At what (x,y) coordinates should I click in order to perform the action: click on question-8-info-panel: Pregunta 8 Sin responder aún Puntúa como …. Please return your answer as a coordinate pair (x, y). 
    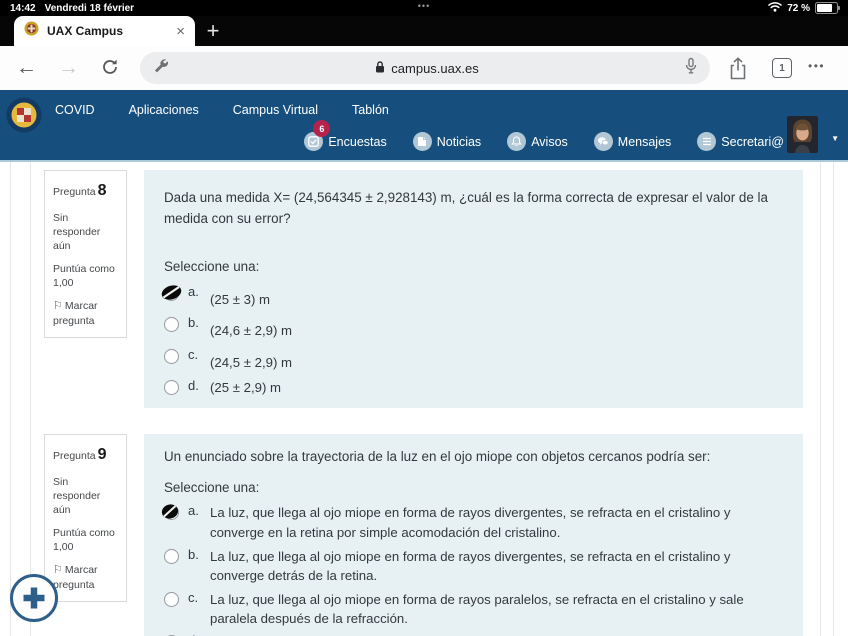
    Looking at the image, I should click on (85, 254).